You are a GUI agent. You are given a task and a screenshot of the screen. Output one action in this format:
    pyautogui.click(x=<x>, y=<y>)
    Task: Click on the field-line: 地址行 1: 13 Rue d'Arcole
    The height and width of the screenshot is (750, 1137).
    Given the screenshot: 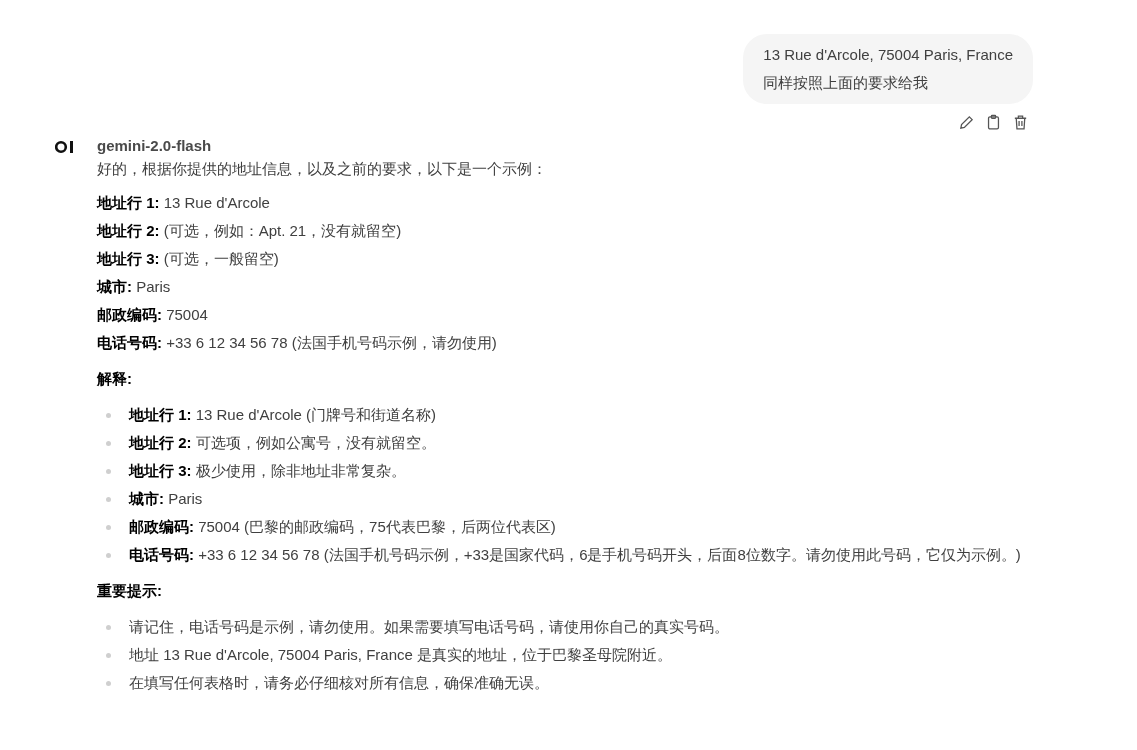 What is the action you would take?
    pyautogui.click(x=183, y=203)
    